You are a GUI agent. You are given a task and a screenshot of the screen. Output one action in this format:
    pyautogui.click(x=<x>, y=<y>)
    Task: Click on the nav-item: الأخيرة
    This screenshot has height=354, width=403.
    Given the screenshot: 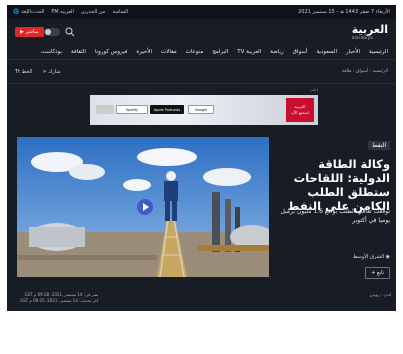 What is the action you would take?
    pyautogui.click(x=144, y=52)
    